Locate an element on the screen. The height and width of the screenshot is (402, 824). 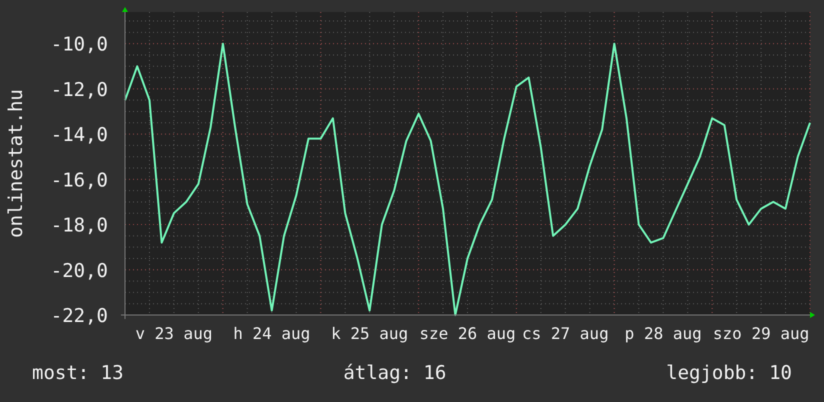
axis-tick-label: -22,0 is located at coordinates (79, 316).